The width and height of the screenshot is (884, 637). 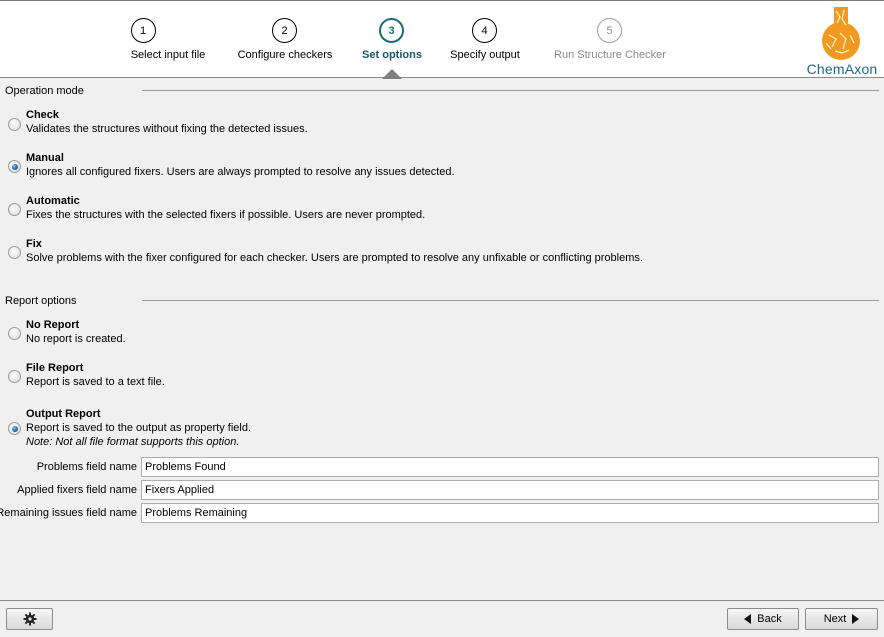 I want to click on step-select-input-file: 1, so click(x=143, y=30).